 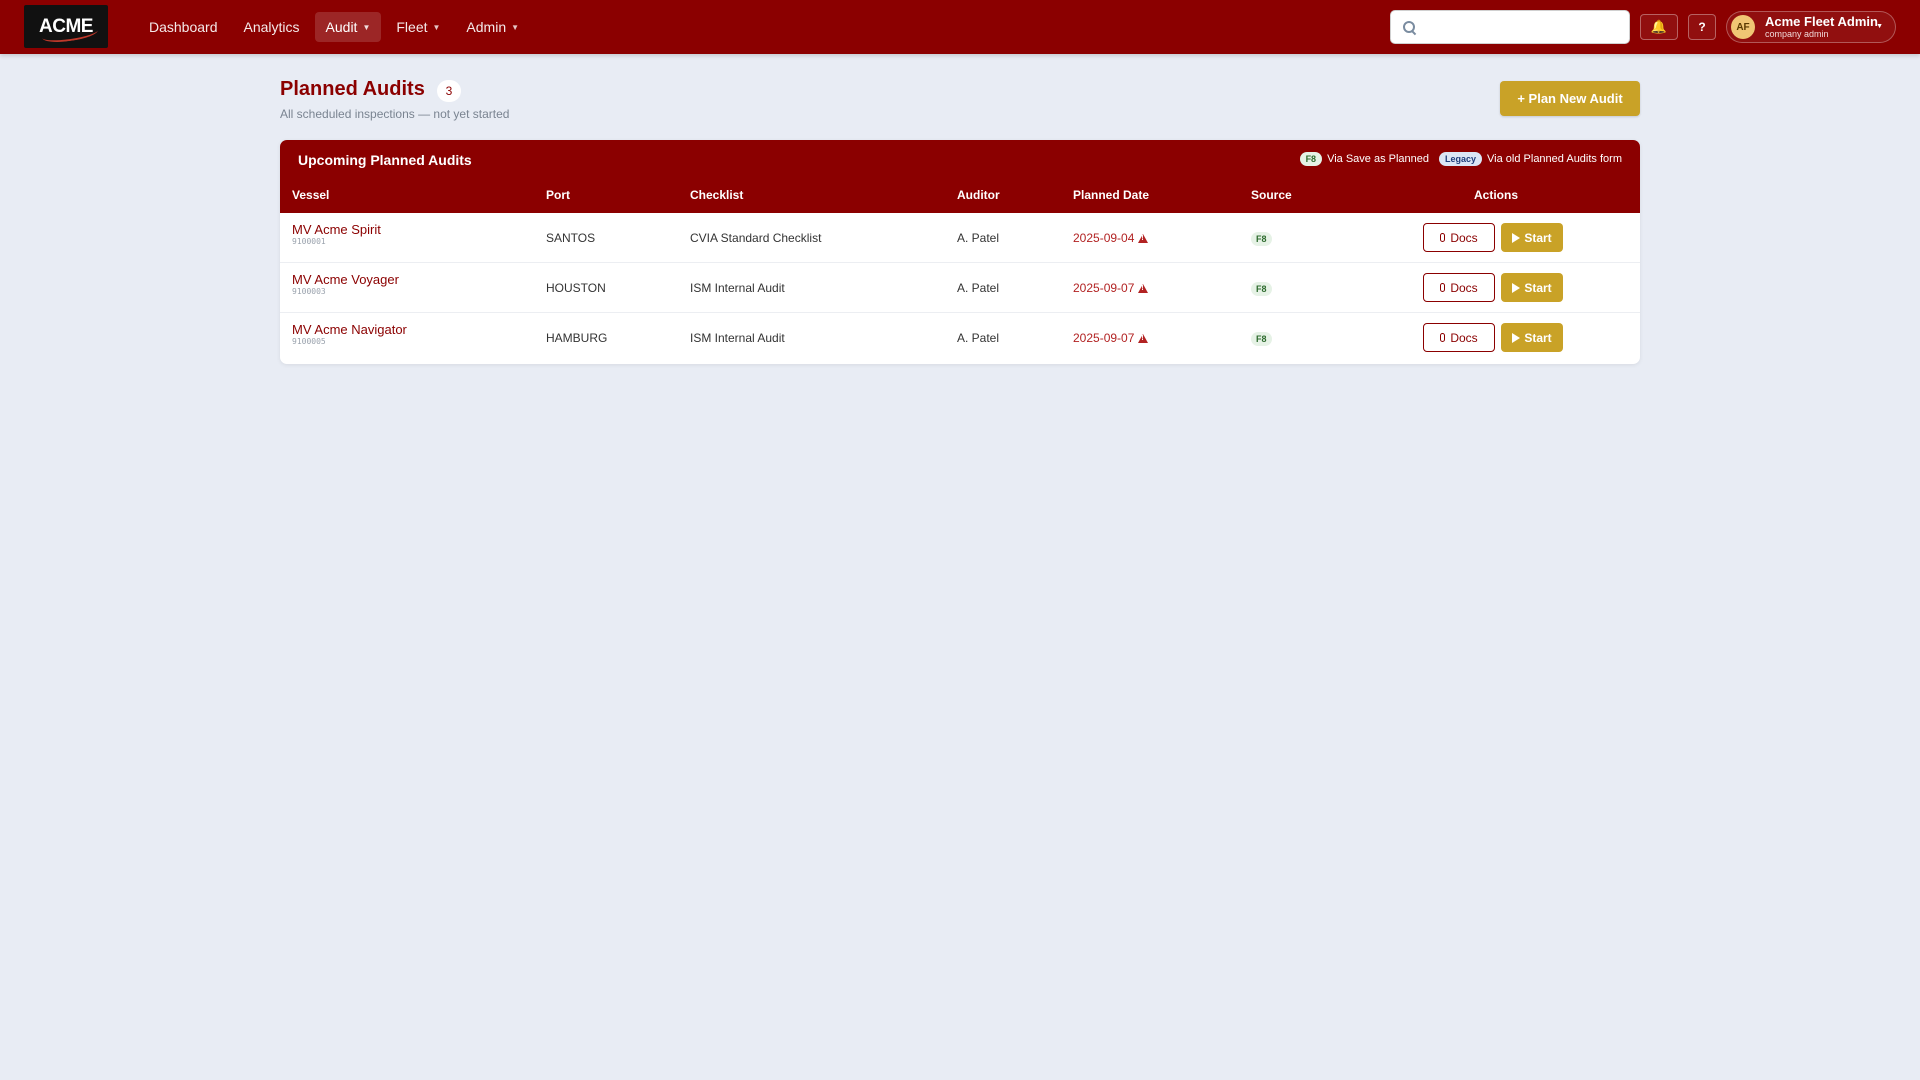 I want to click on legend-item-f8: F8 Via Save as Planned, so click(x=1364, y=159).